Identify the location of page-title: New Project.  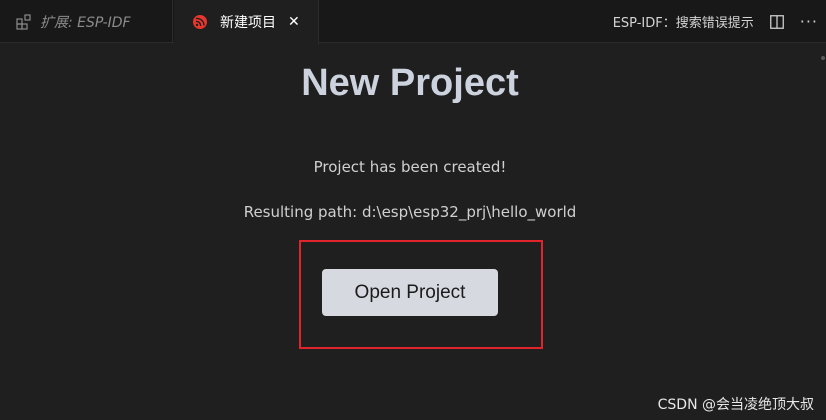
(410, 83).